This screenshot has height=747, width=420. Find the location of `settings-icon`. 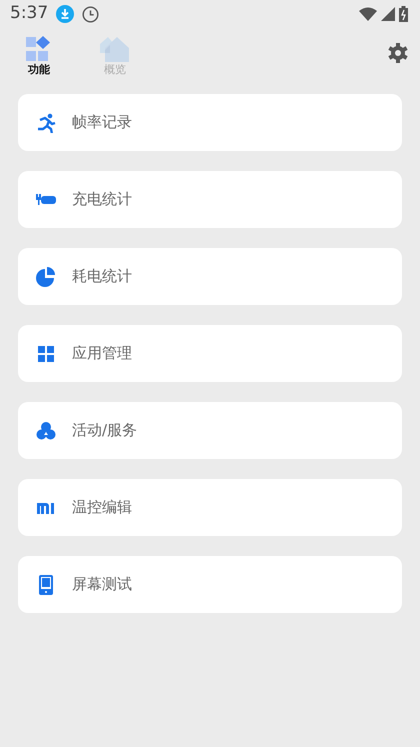

settings-icon is located at coordinates (398, 52).